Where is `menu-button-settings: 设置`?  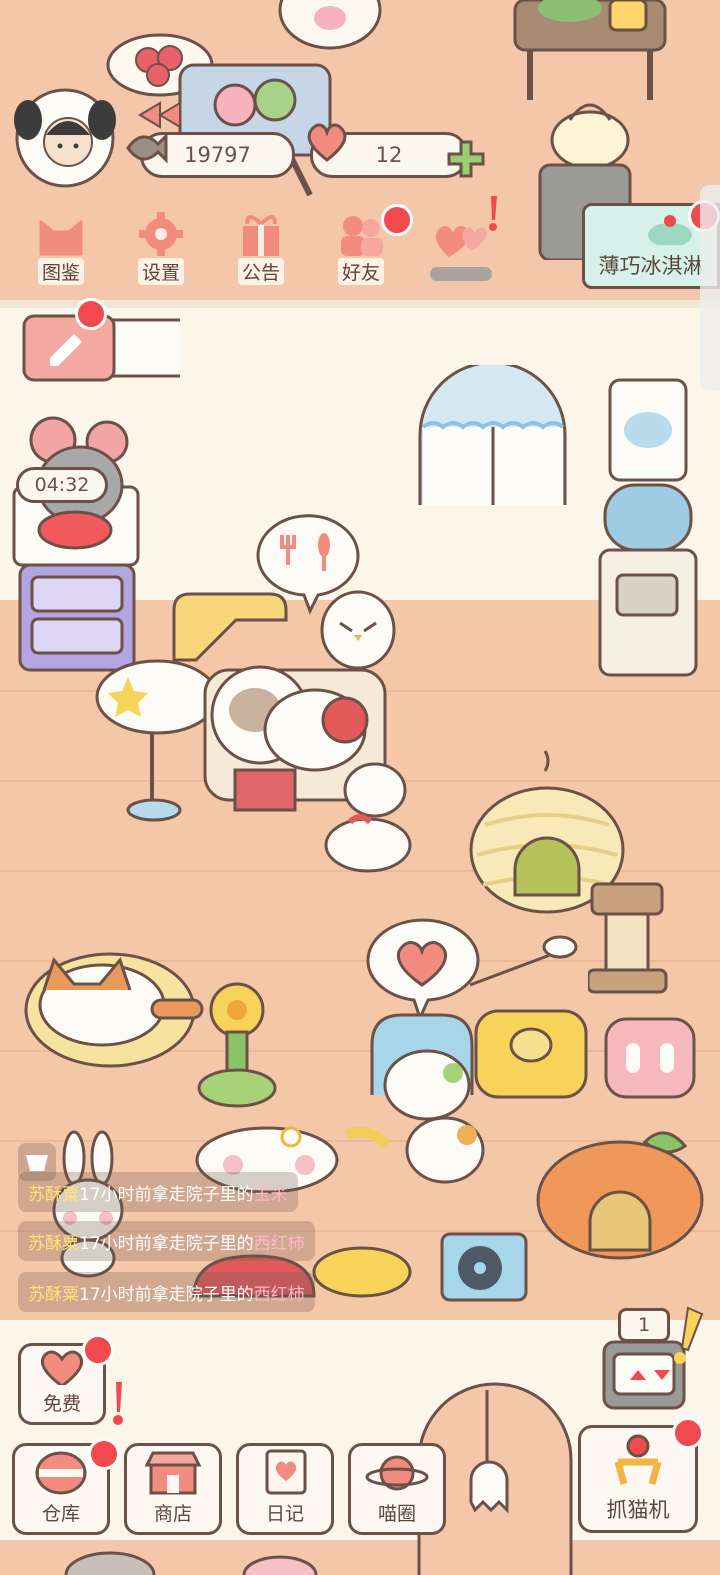 menu-button-settings: 设置 is located at coordinates (161, 245).